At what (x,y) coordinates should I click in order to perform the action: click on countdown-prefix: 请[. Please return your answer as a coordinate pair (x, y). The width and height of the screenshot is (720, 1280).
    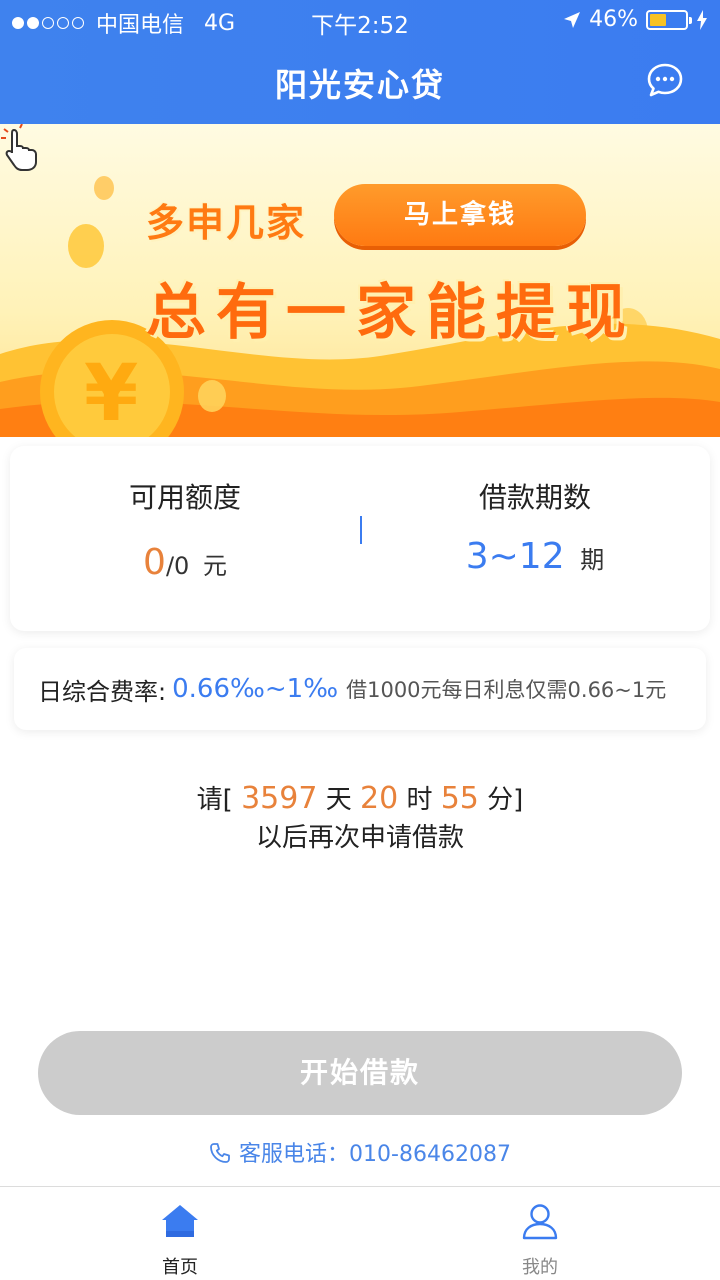
    Looking at the image, I should click on (214, 800).